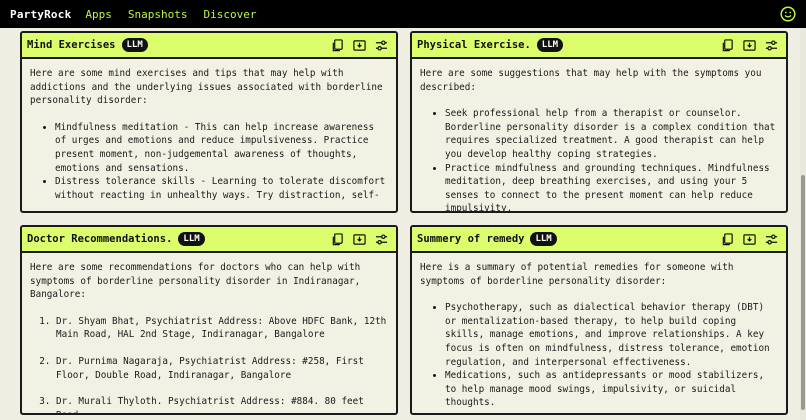  I want to click on card-header: Physical Exercise. LLM, so click(599, 46).